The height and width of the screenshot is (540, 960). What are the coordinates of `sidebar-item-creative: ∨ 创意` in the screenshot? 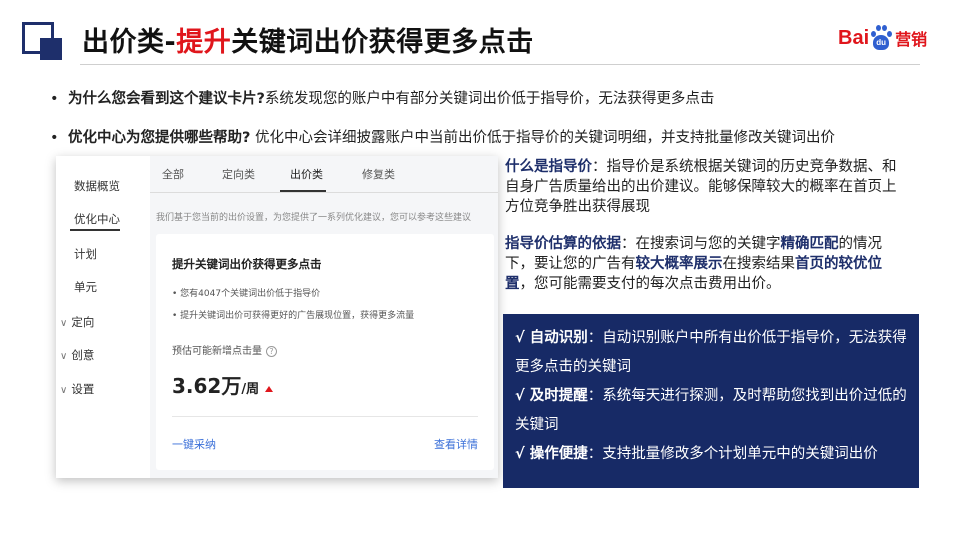 It's located at (77, 355).